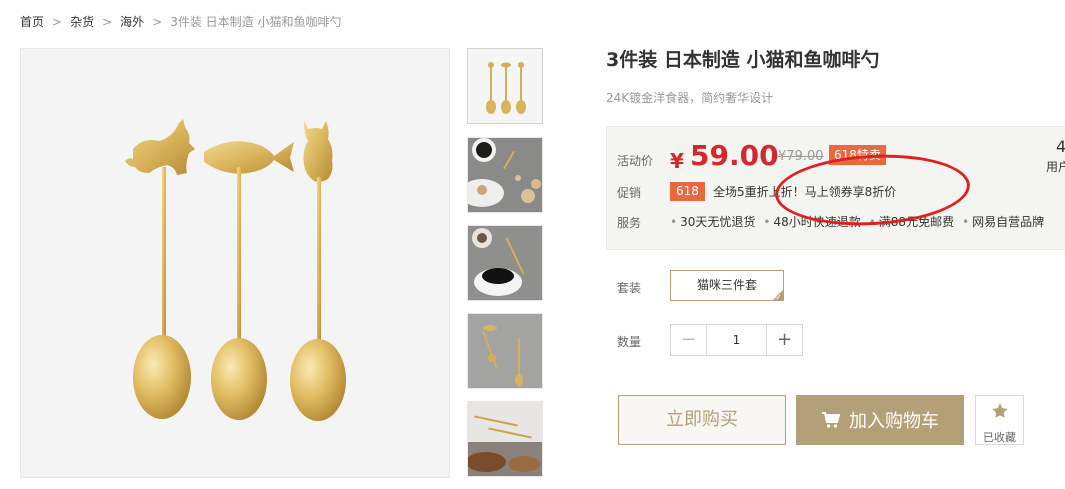 The height and width of the screenshot is (489, 1065). Describe the element at coordinates (999, 437) in the screenshot. I see `favorite-label: 已收藏` at that location.